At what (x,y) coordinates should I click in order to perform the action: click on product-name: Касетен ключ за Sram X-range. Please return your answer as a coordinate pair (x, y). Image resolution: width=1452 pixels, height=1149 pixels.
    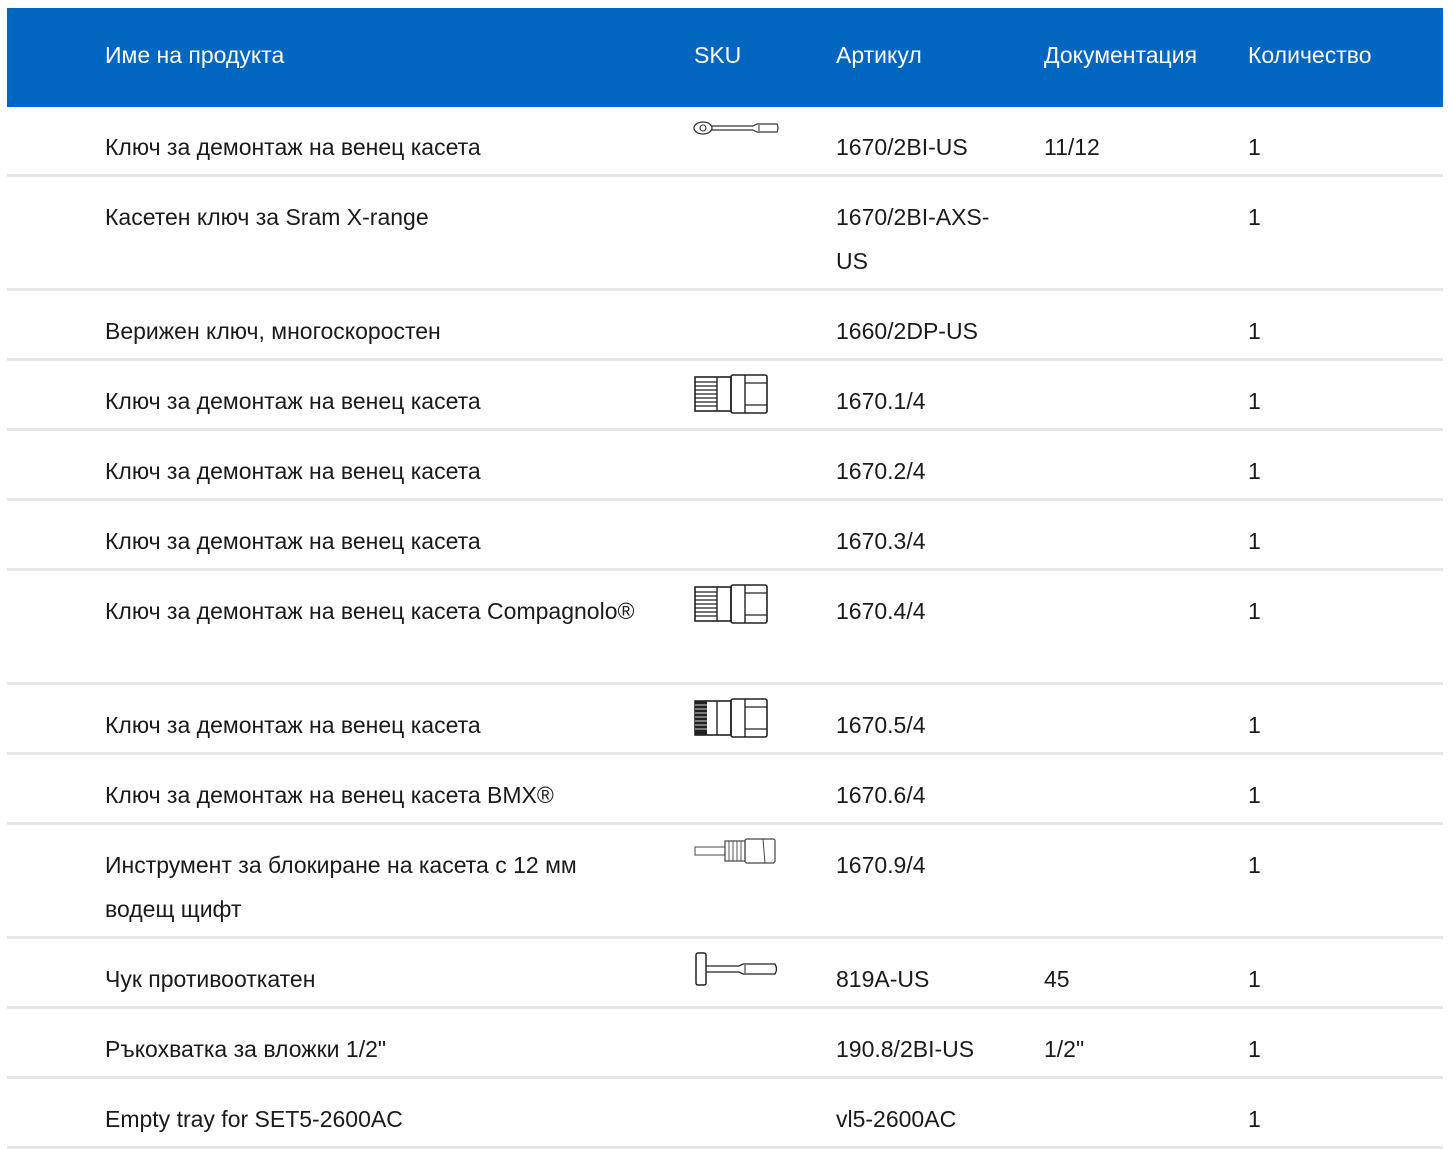
    Looking at the image, I should click on (375, 217).